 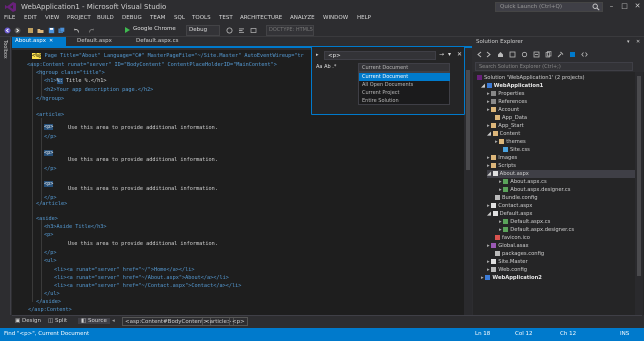 I want to click on quick-launch-input: Quick Launch (Ctrl+Q), so click(x=549, y=7).